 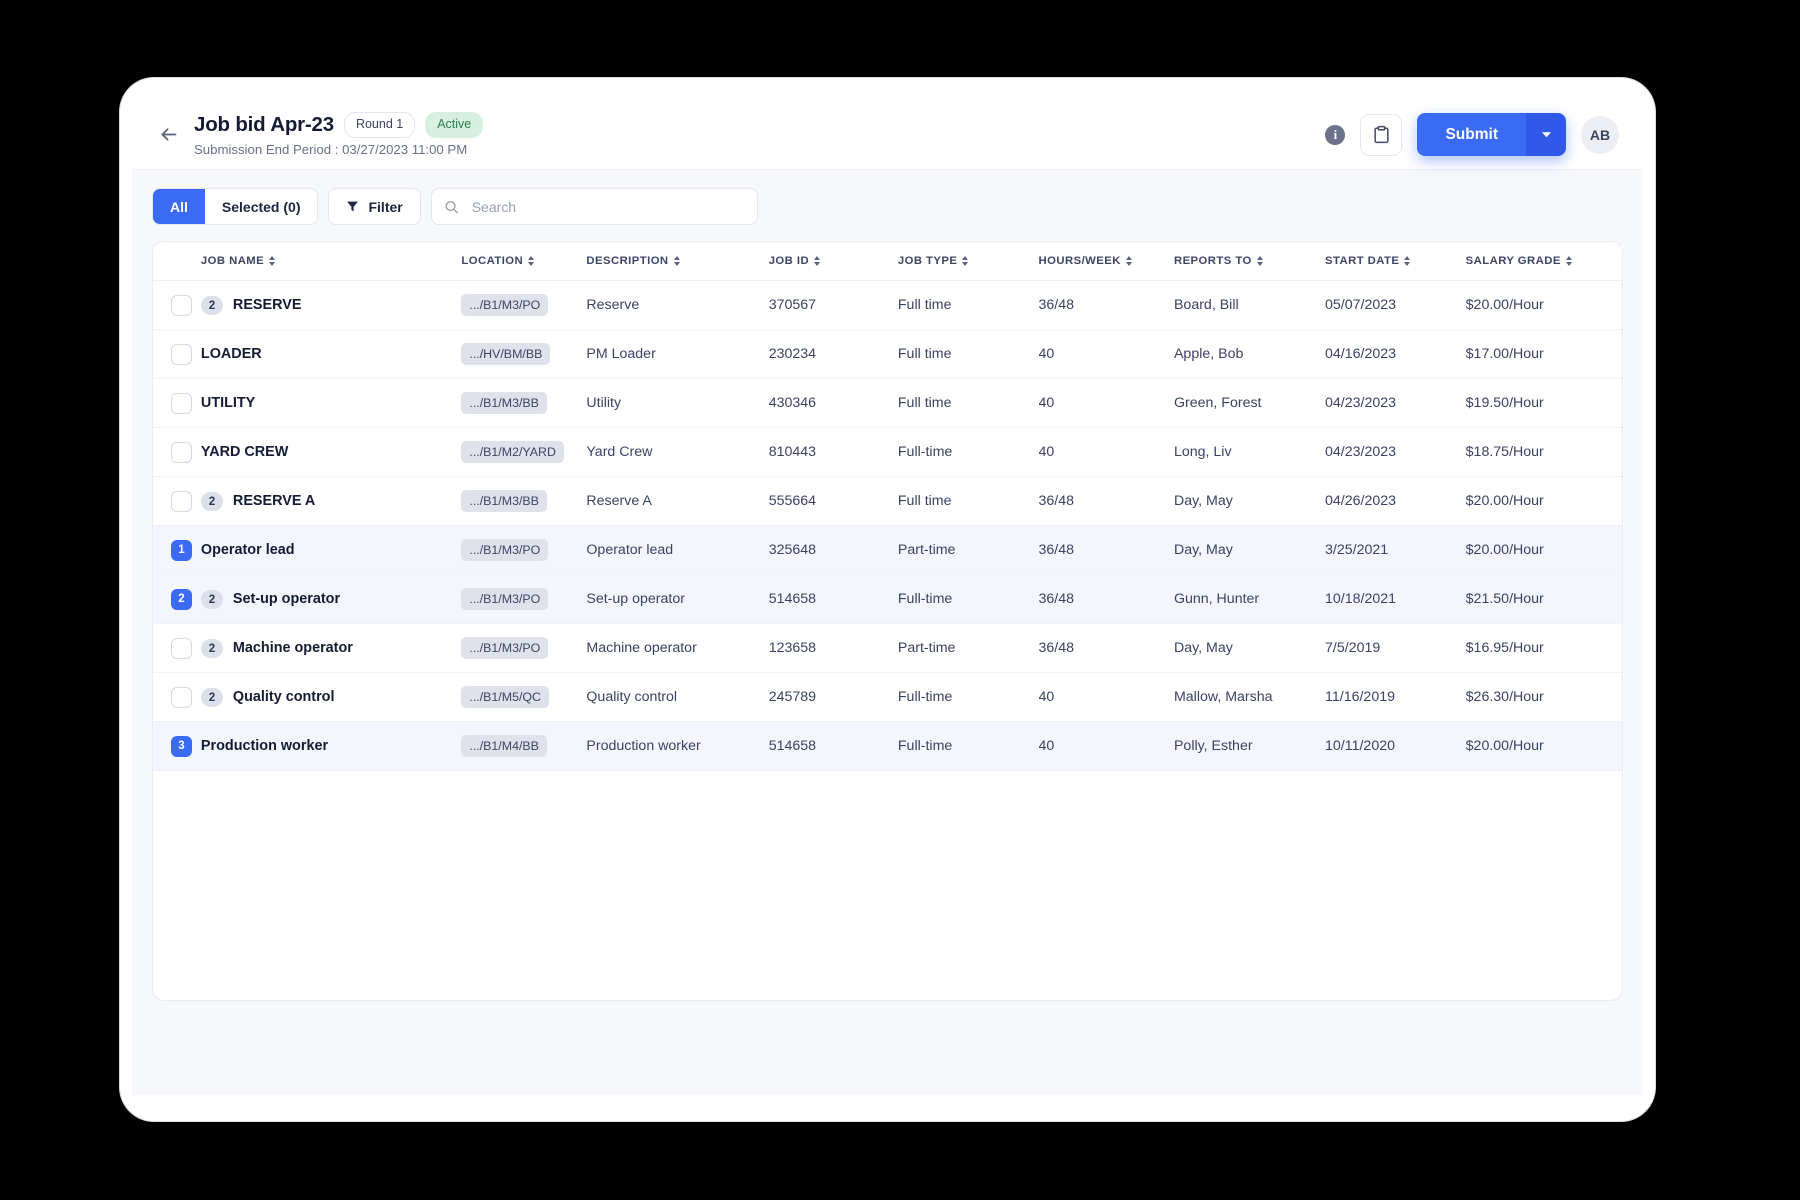 What do you see at coordinates (181, 550) in the screenshot?
I see `rank-badge: 1` at bounding box center [181, 550].